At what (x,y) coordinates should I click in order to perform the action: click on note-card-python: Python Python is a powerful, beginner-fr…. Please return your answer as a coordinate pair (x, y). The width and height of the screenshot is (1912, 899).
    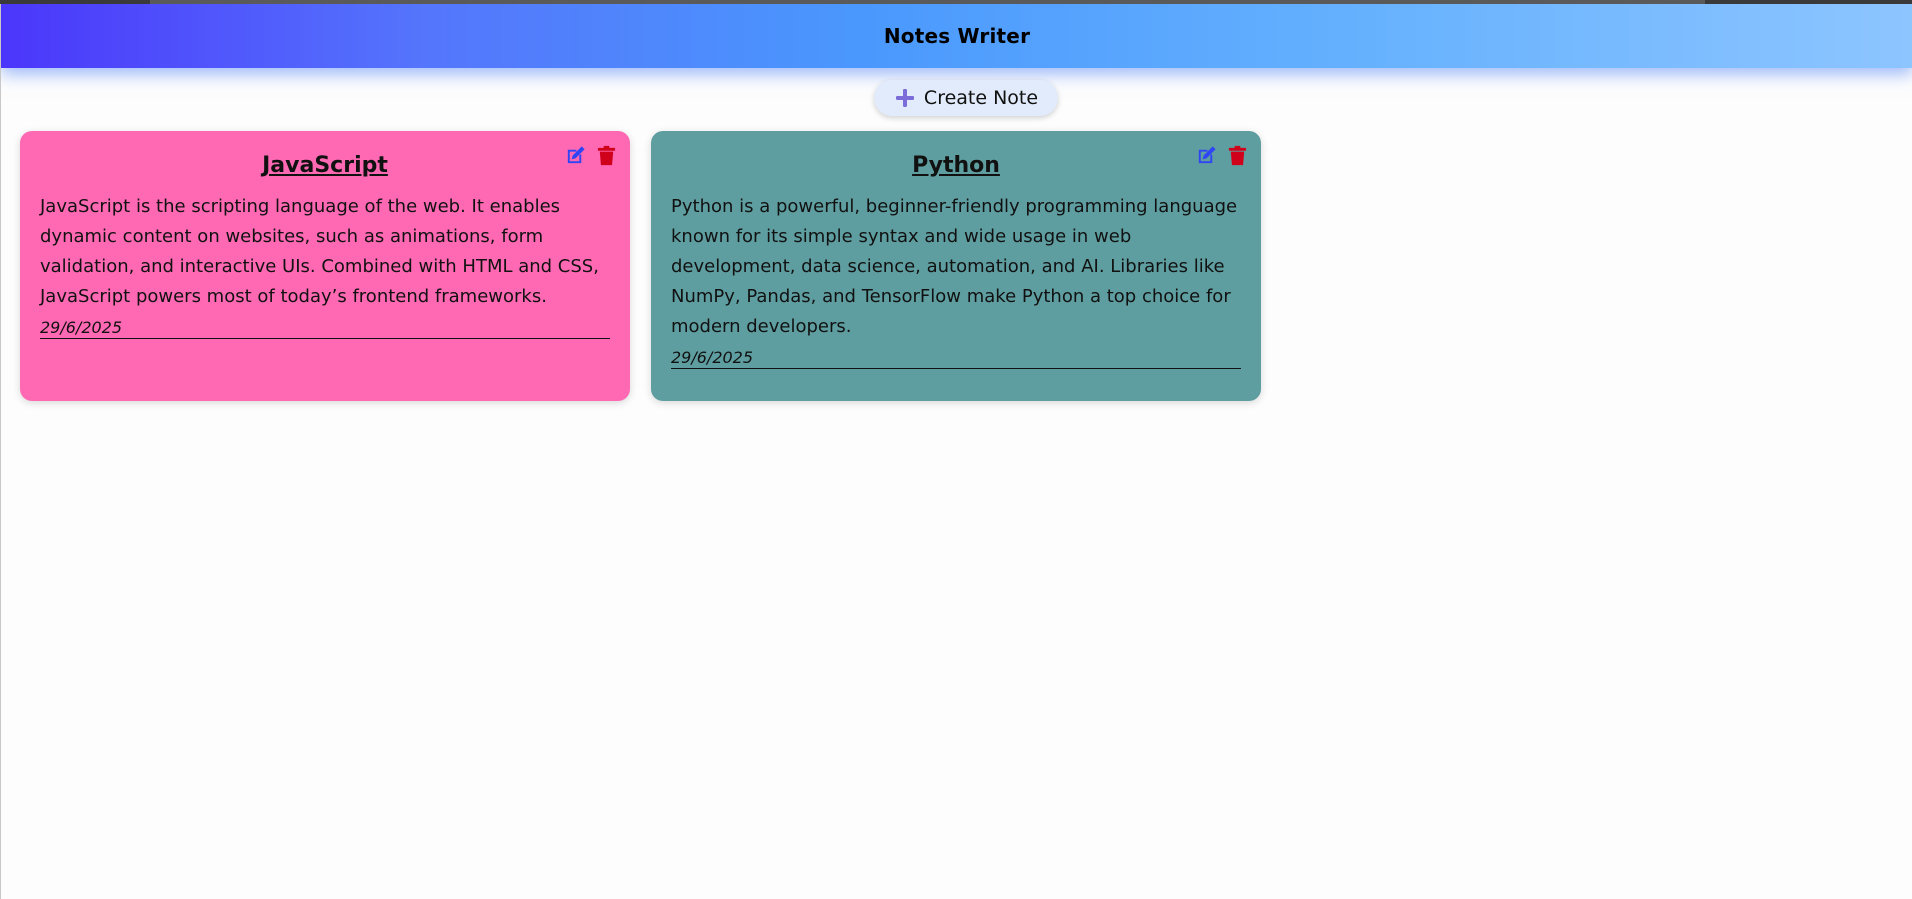
    Looking at the image, I should click on (956, 266).